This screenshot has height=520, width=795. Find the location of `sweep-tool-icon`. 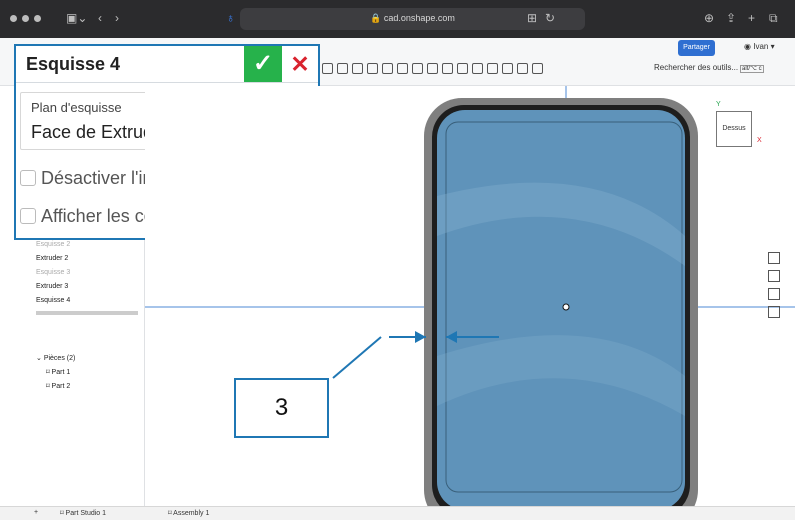

sweep-tool-icon is located at coordinates (372, 68).